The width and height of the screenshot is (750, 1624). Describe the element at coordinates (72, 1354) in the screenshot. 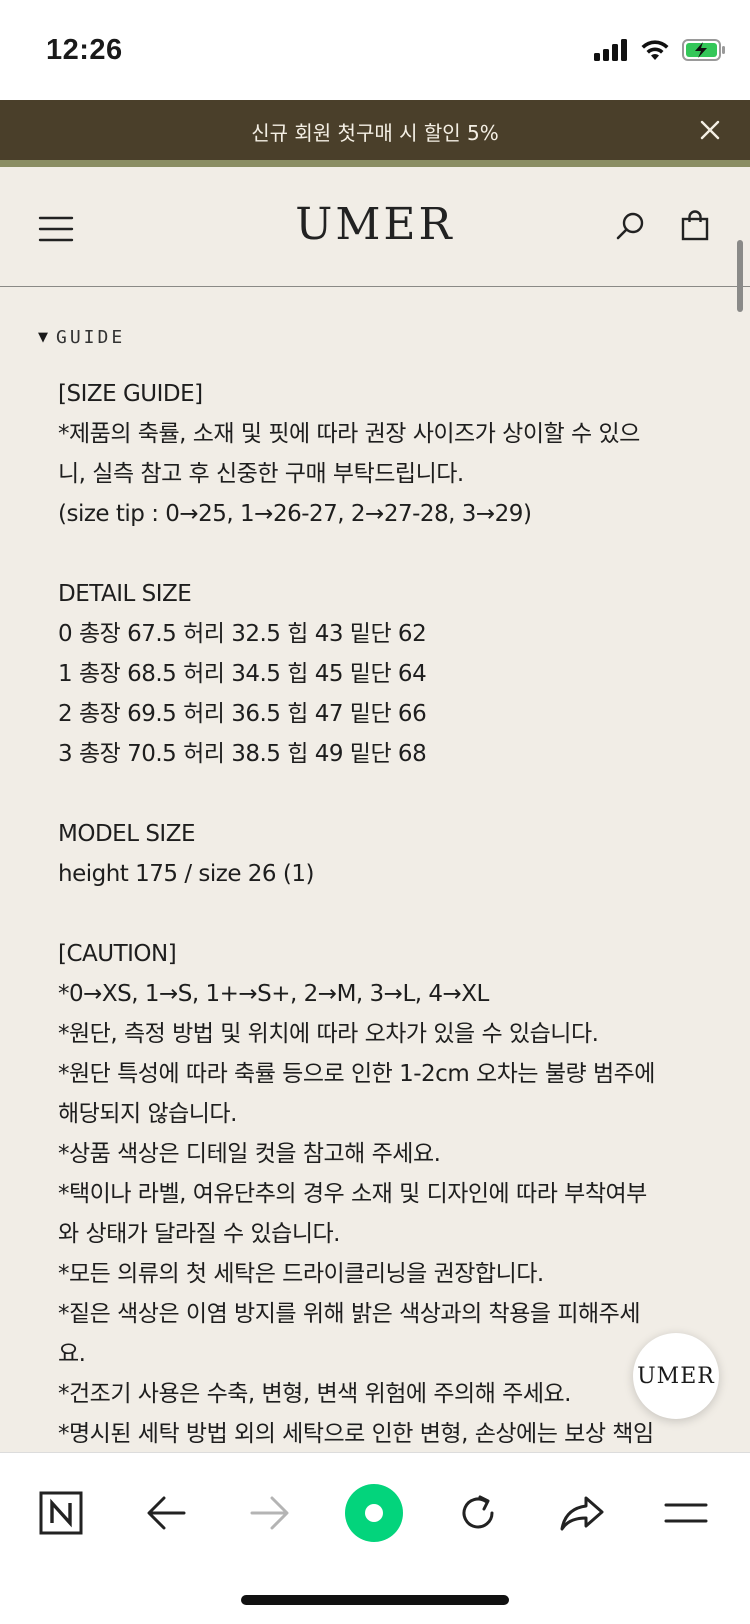

I see `caution-line: 요.` at that location.